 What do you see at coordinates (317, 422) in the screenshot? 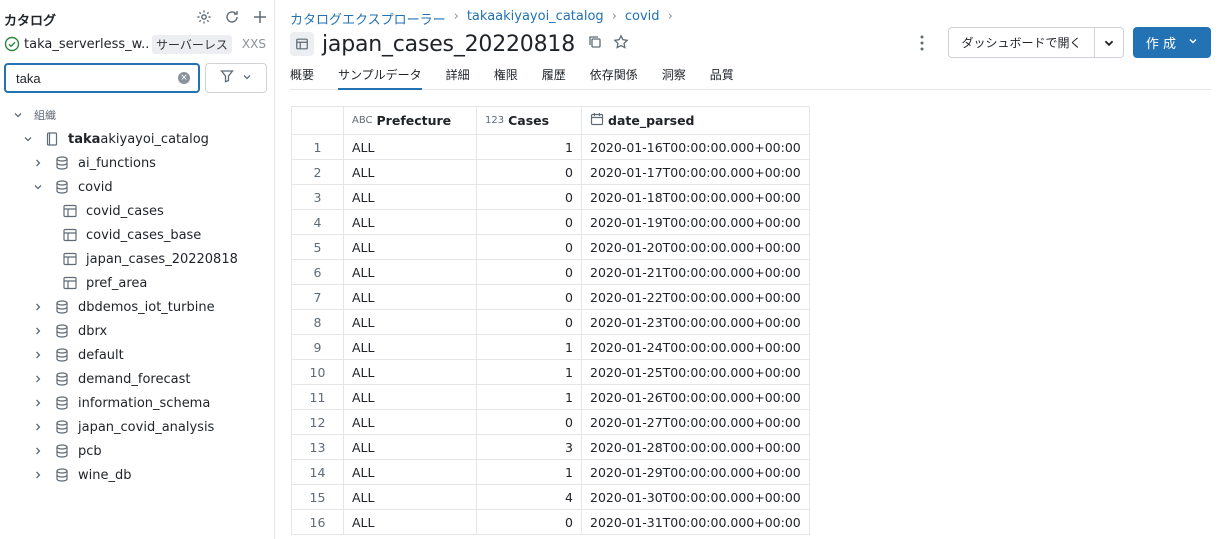
I see `row-number: 12` at bounding box center [317, 422].